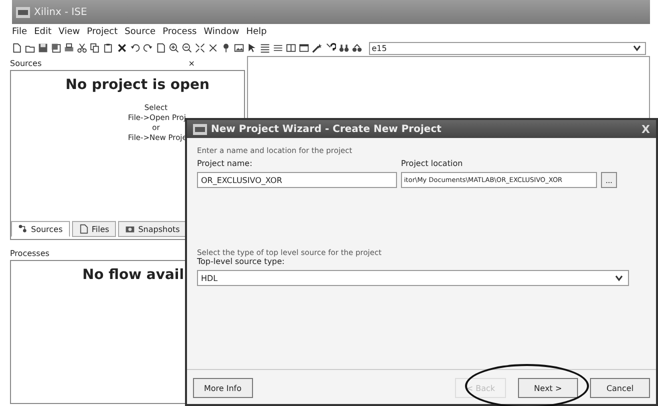 Image resolution: width=658 pixels, height=406 pixels. Describe the element at coordinates (83, 229) in the screenshot. I see `file-icon` at that location.